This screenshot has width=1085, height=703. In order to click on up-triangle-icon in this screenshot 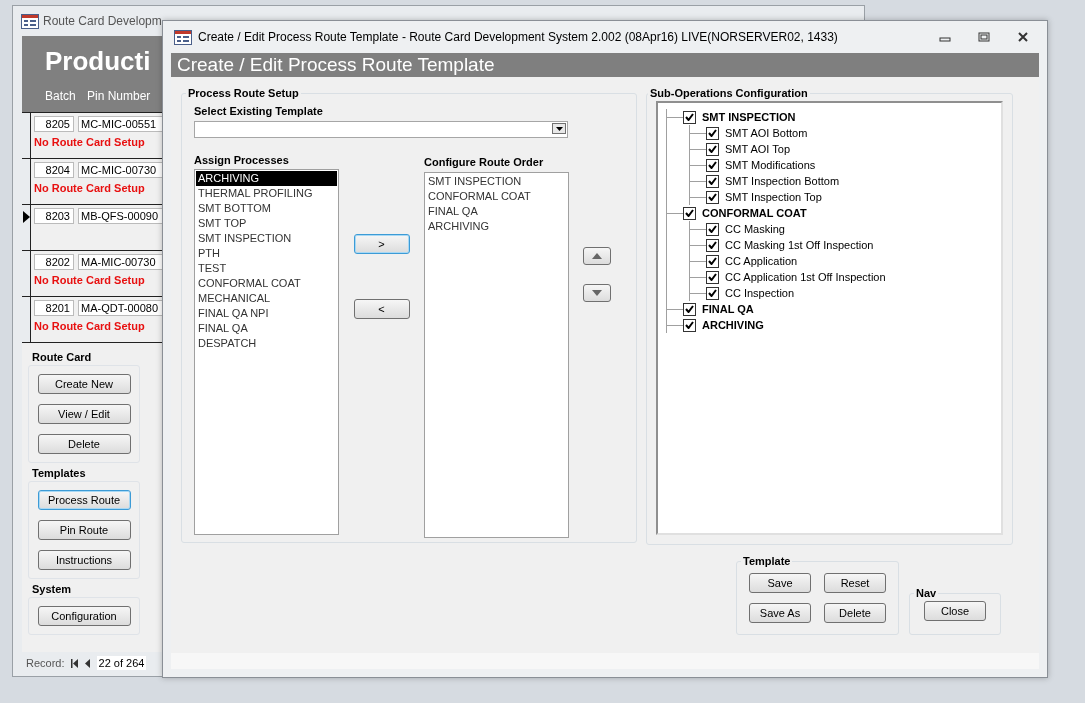, I will do `click(597, 256)`.